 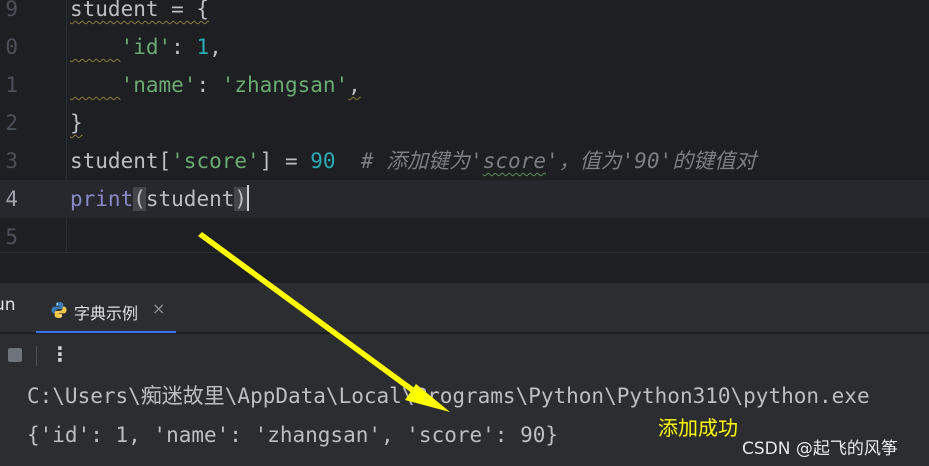 What do you see at coordinates (11, 85) in the screenshot?
I see `line-number: 1` at bounding box center [11, 85].